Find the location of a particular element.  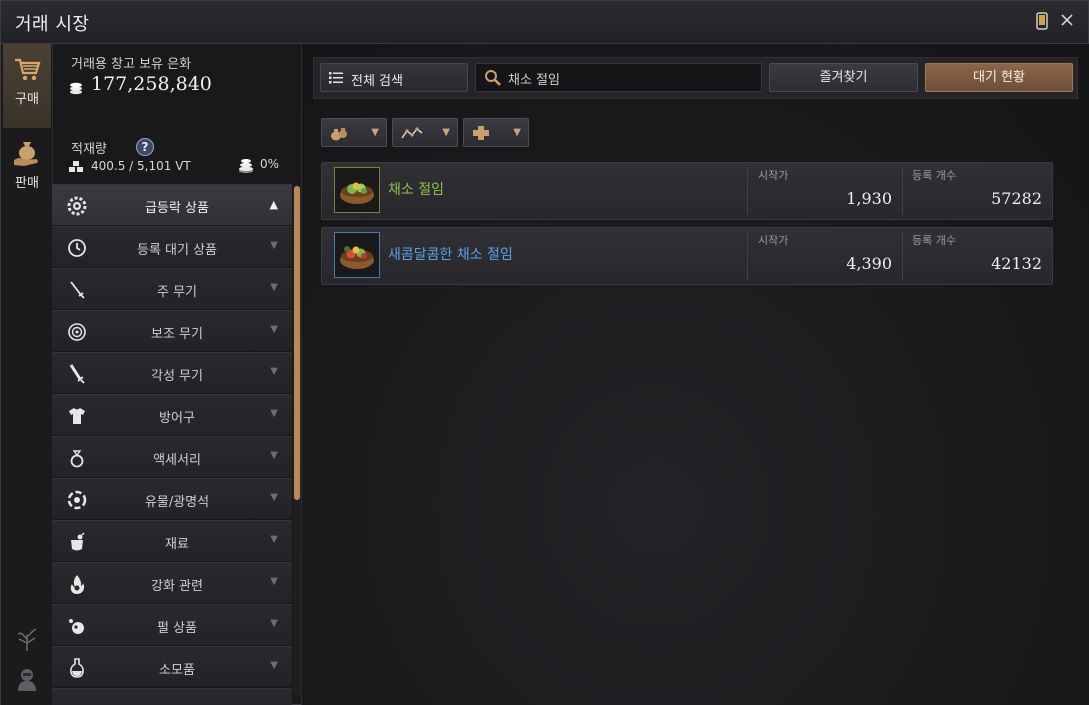

tree-icon is located at coordinates (27, 639).